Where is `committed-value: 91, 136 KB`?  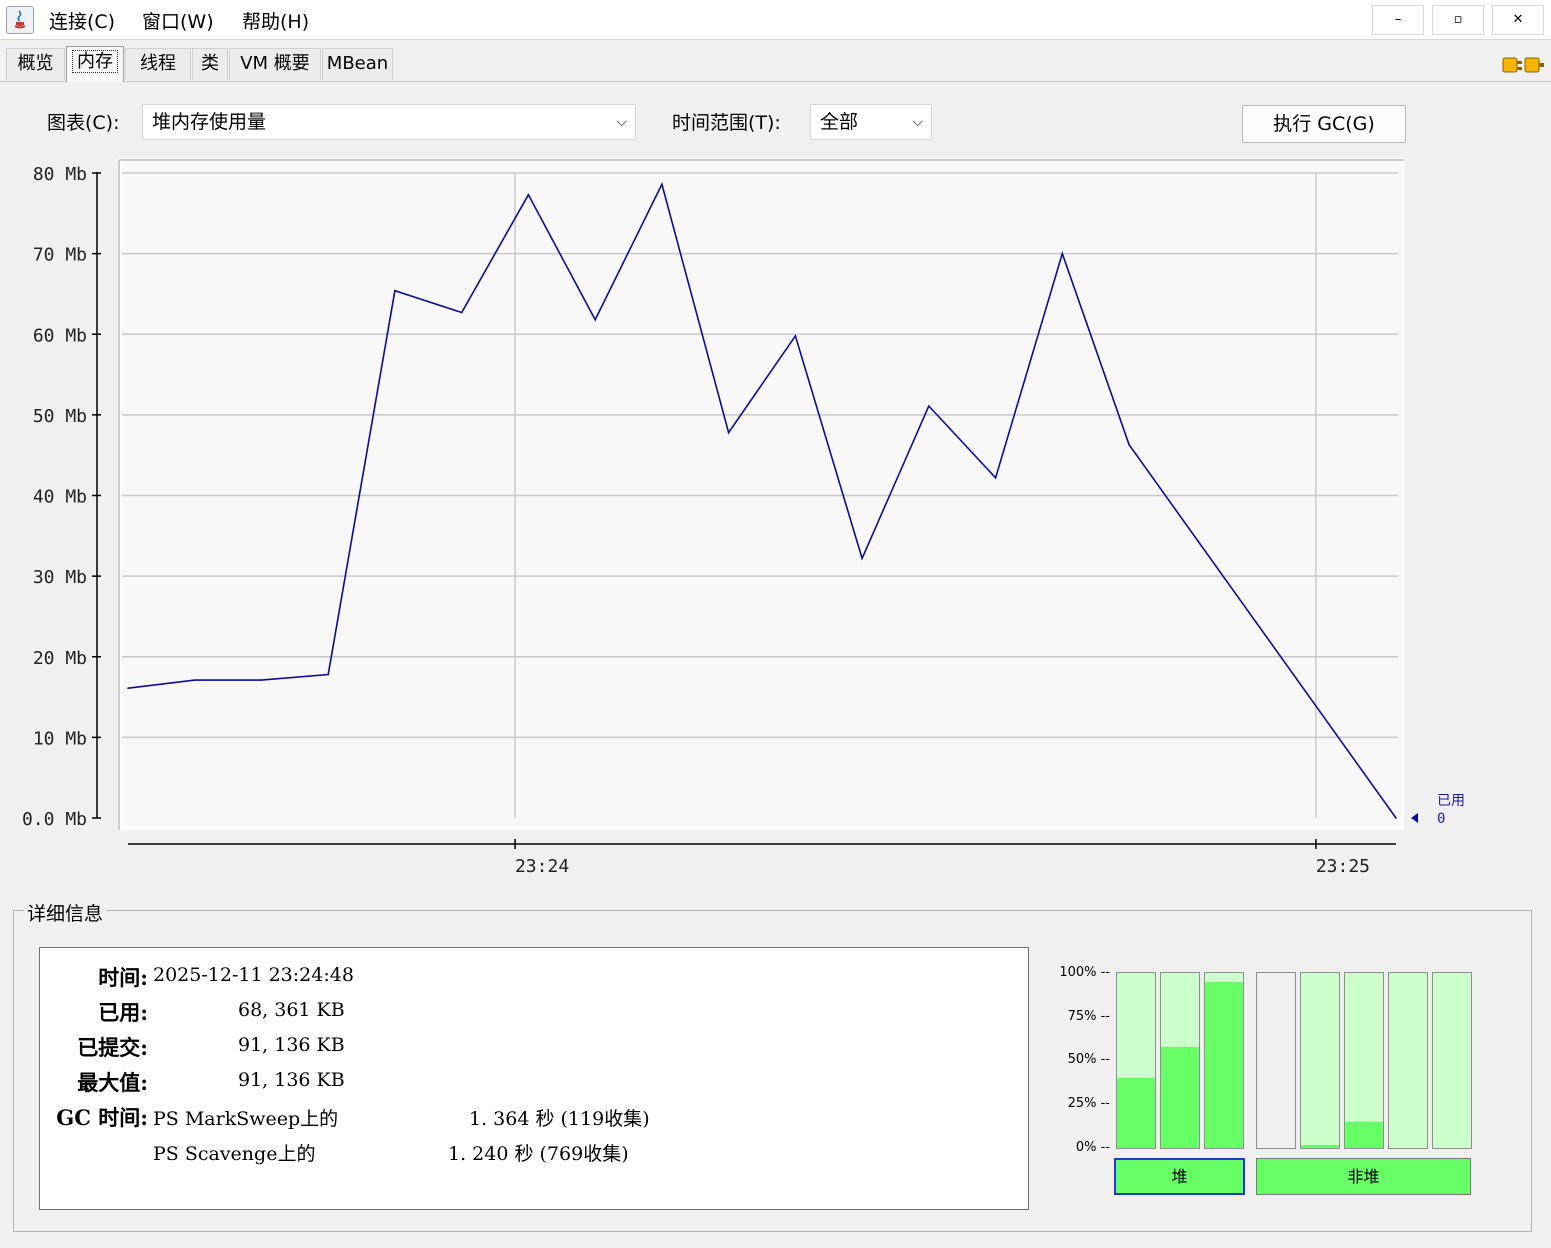
committed-value: 91, 136 KB is located at coordinates (291, 1045).